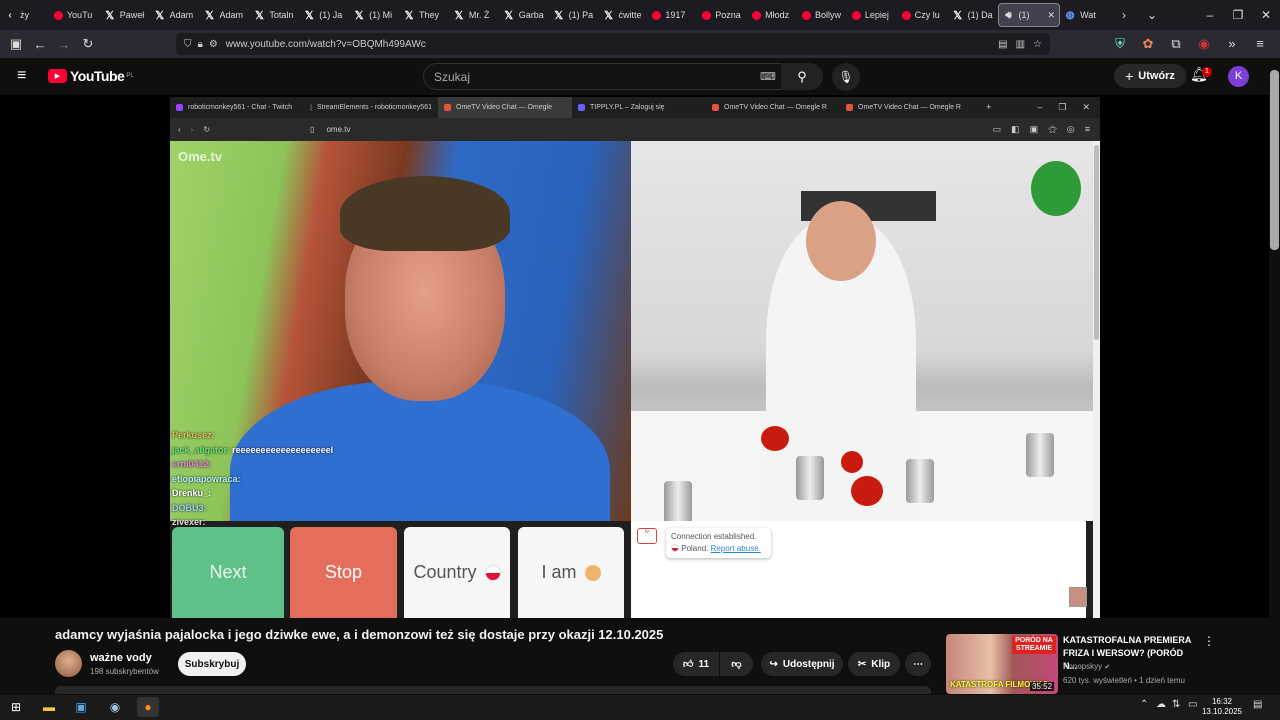 Image resolution: width=1280 pixels, height=720 pixels. What do you see at coordinates (200, 44) in the screenshot?
I see `lock-icon: 🔒︎` at bounding box center [200, 44].